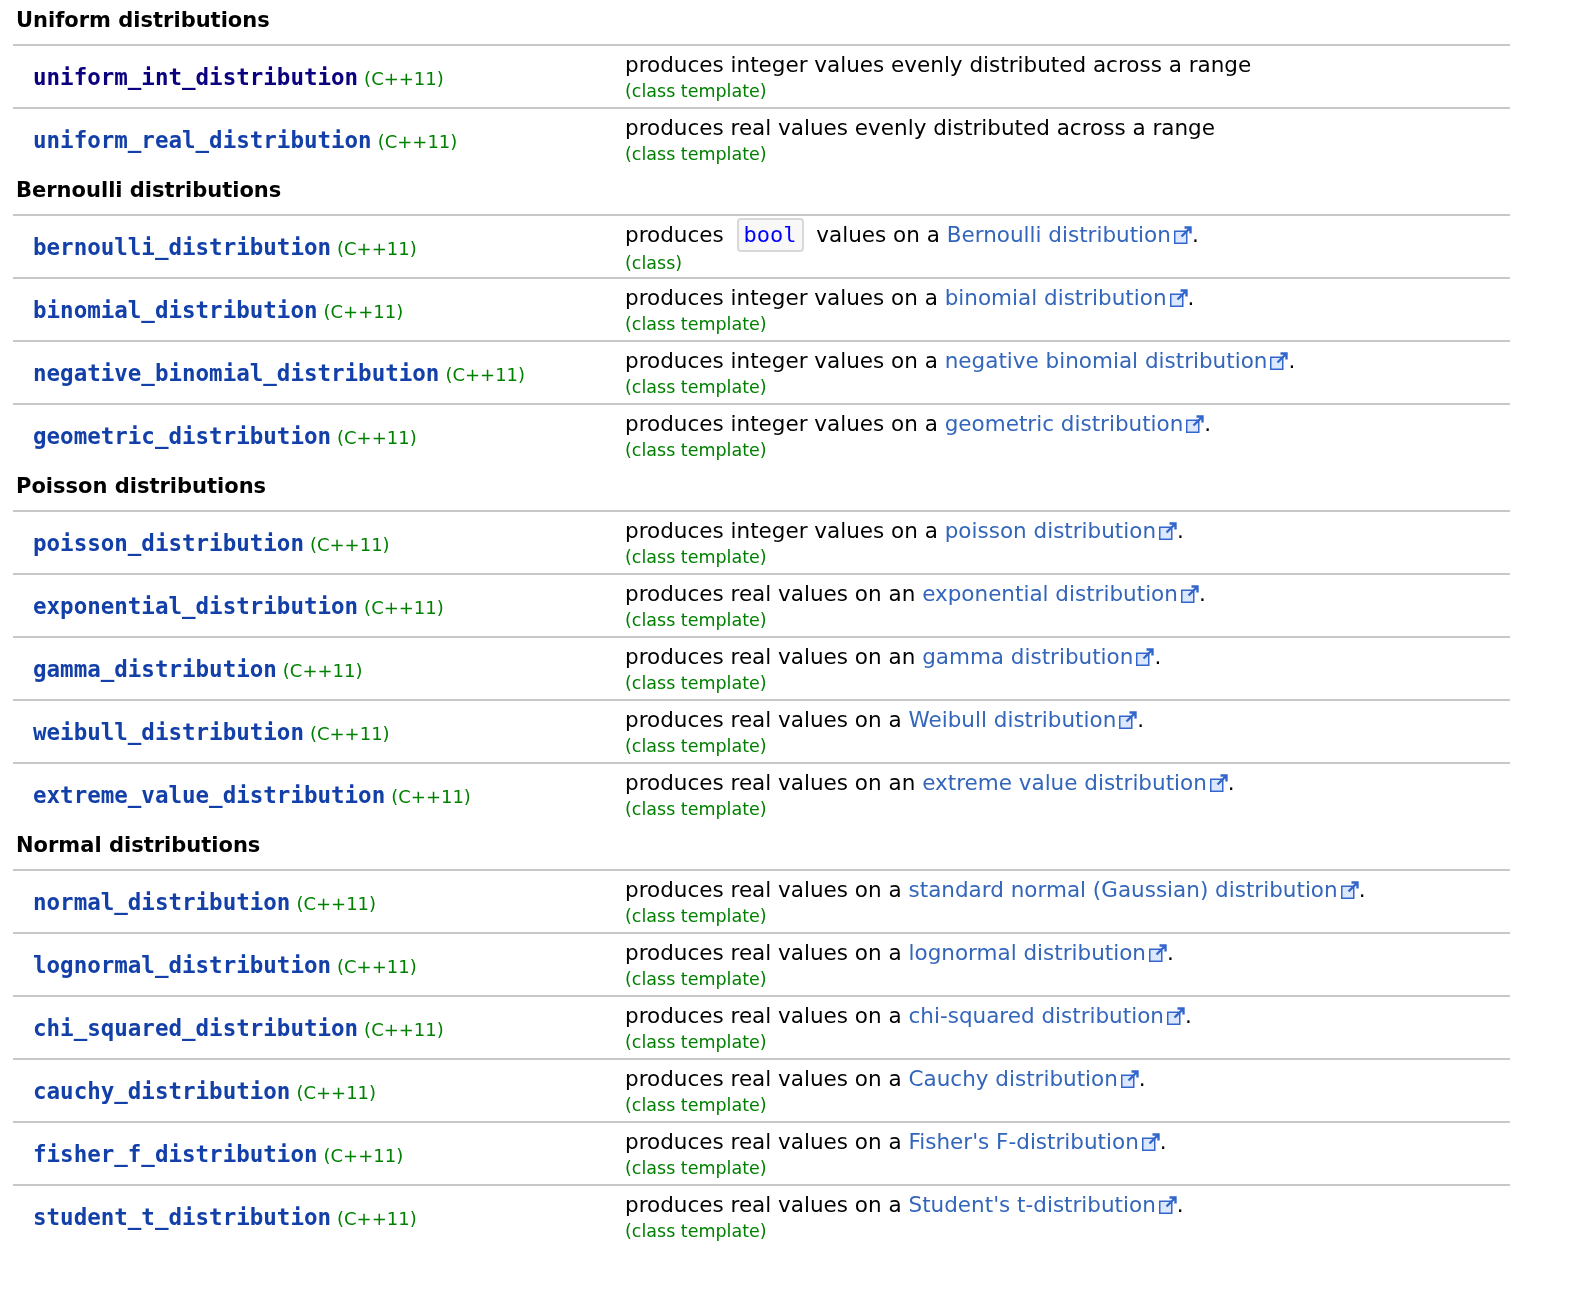 The height and width of the screenshot is (1316, 1589). Describe the element at coordinates (143, 20) in the screenshot. I see `section-heading: Uniform distributions` at that location.